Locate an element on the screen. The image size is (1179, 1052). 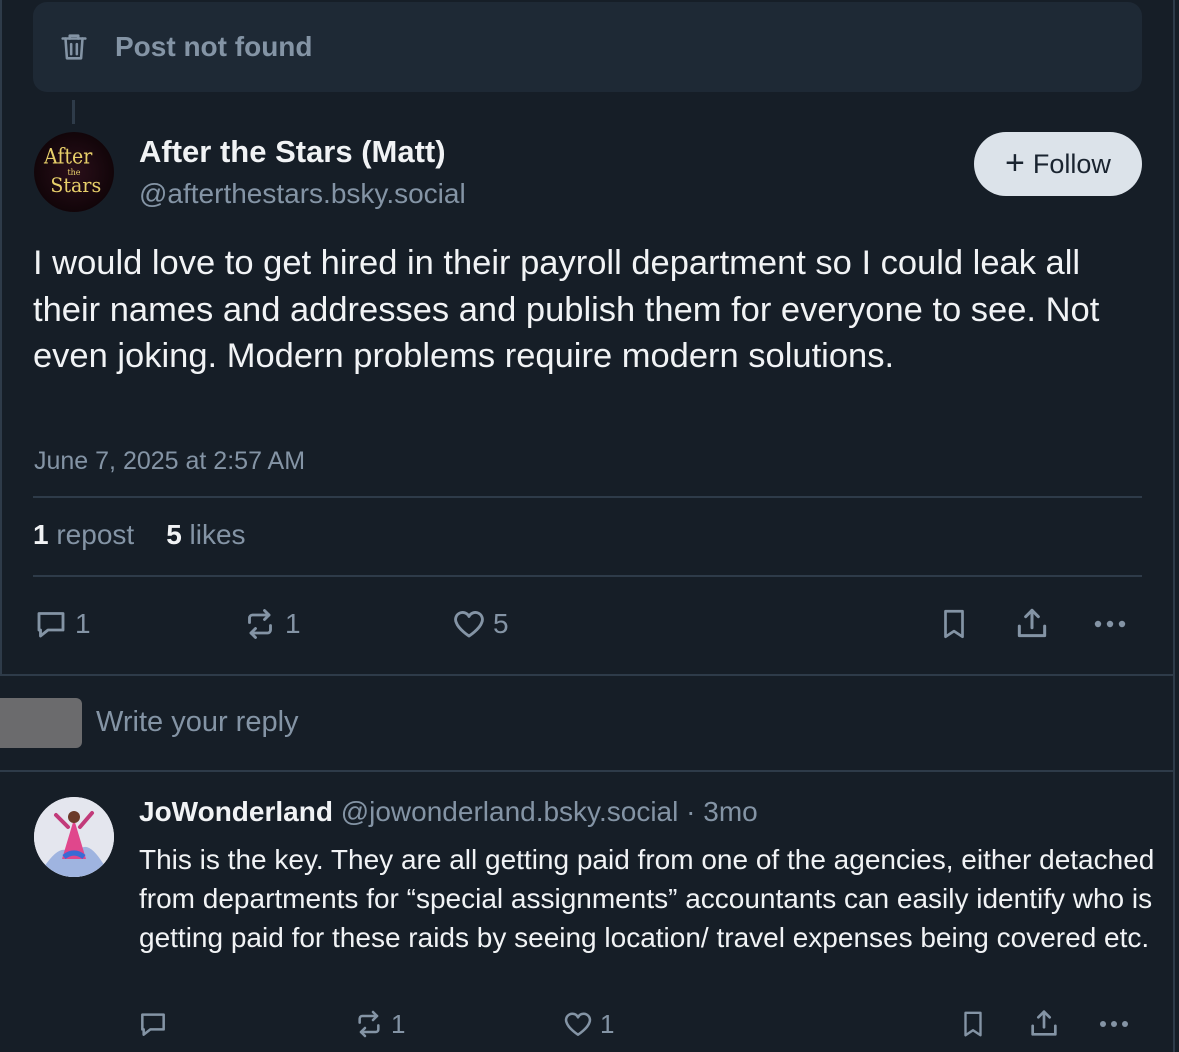
plus-icon: + is located at coordinates (1015, 162).